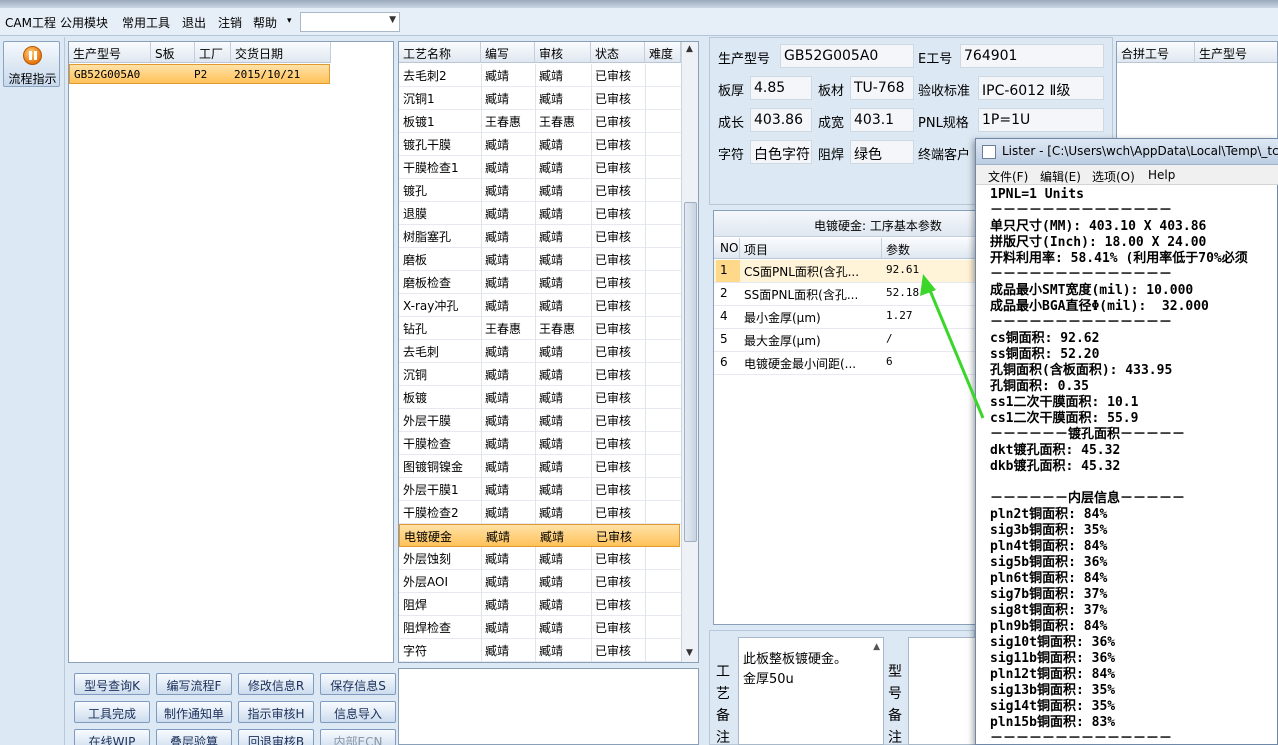 This screenshot has height=745, width=1278. Describe the element at coordinates (540, 466) in the screenshot. I see `process-row: 图镀铜镍金 臧靖 臧靖 已审核` at that location.